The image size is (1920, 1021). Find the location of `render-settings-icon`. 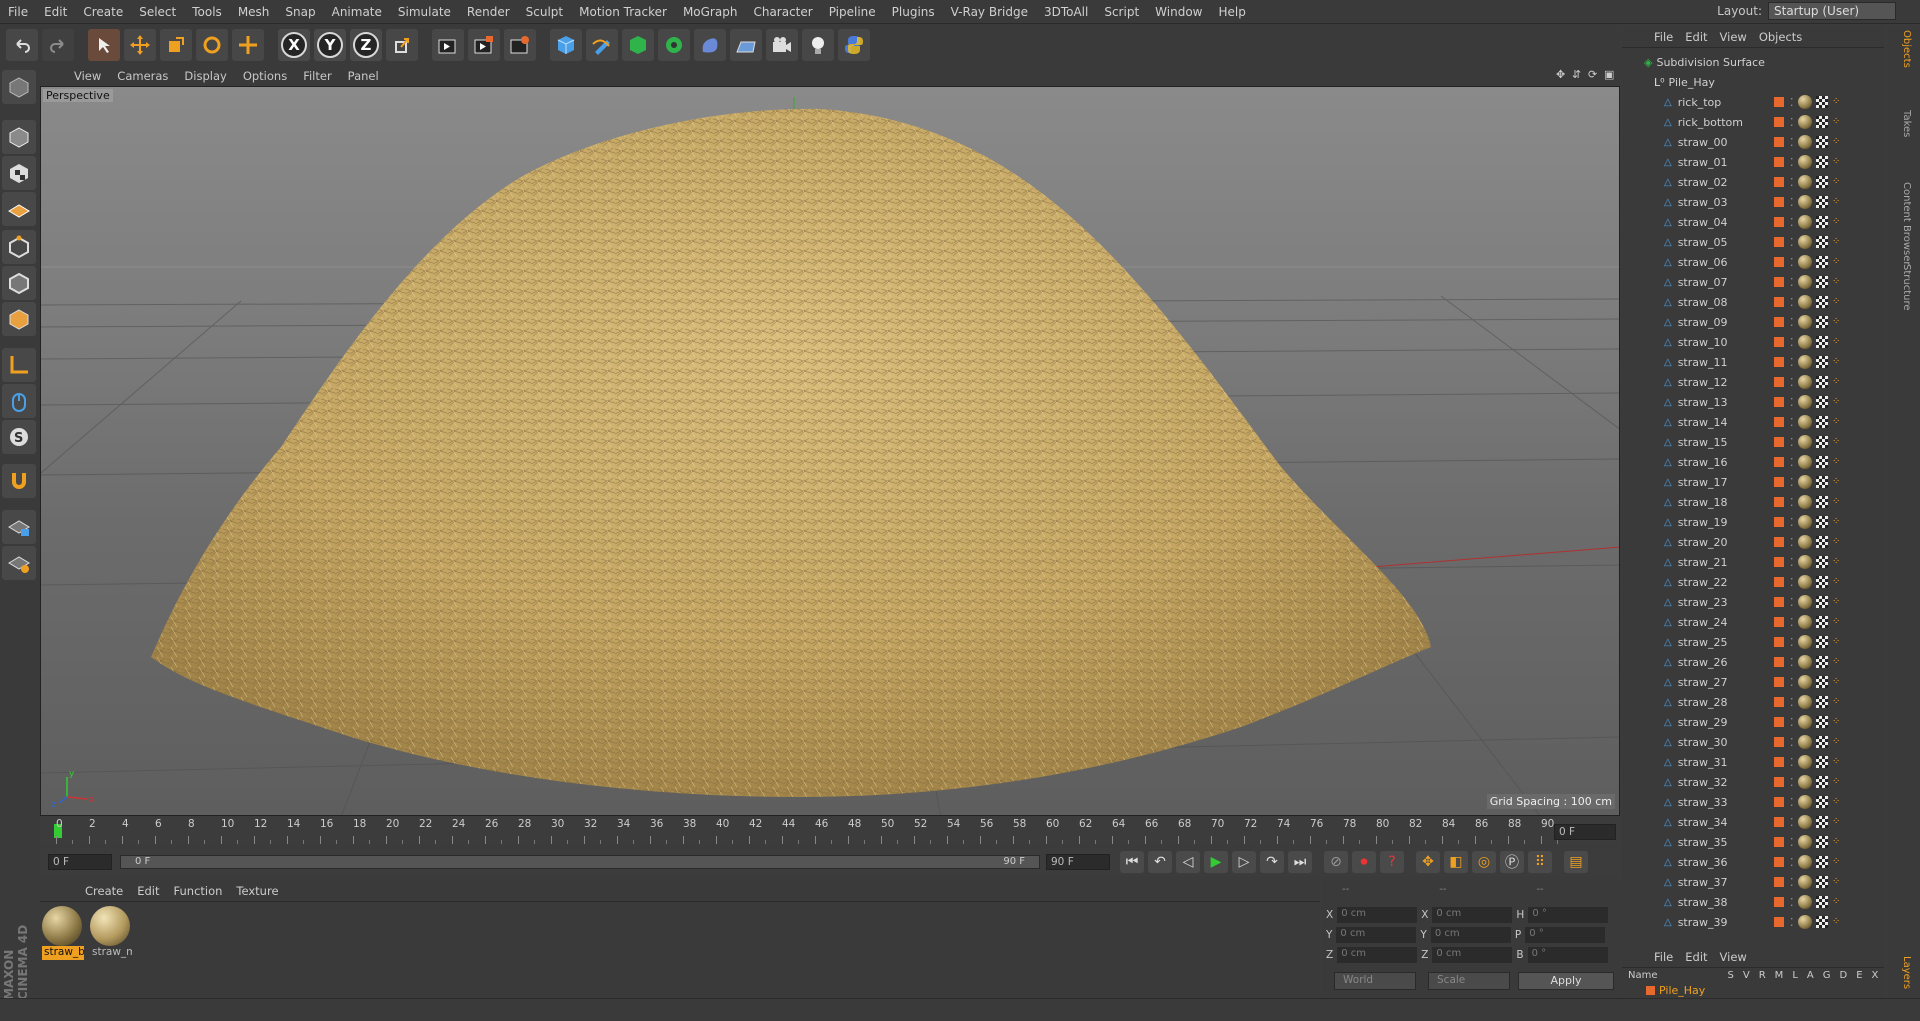

render-settings-icon is located at coordinates (520, 45).